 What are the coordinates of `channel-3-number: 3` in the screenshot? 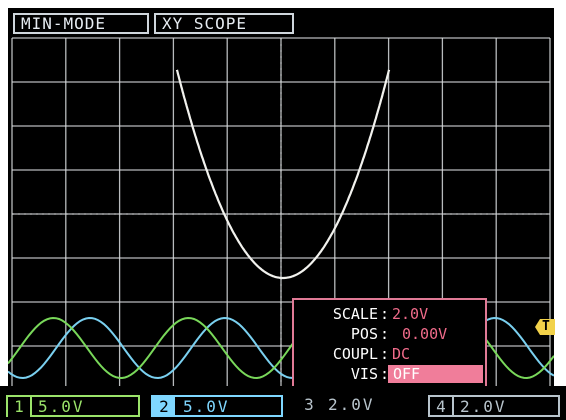 It's located at (309, 404).